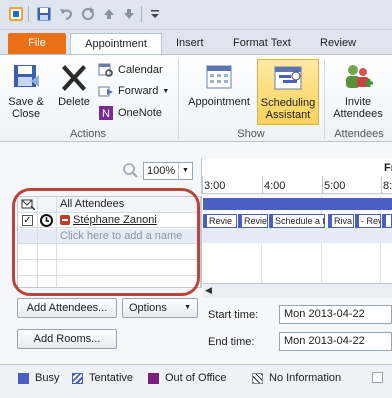 This screenshot has width=392, height=398. I want to click on busy-swatch, so click(23, 378).